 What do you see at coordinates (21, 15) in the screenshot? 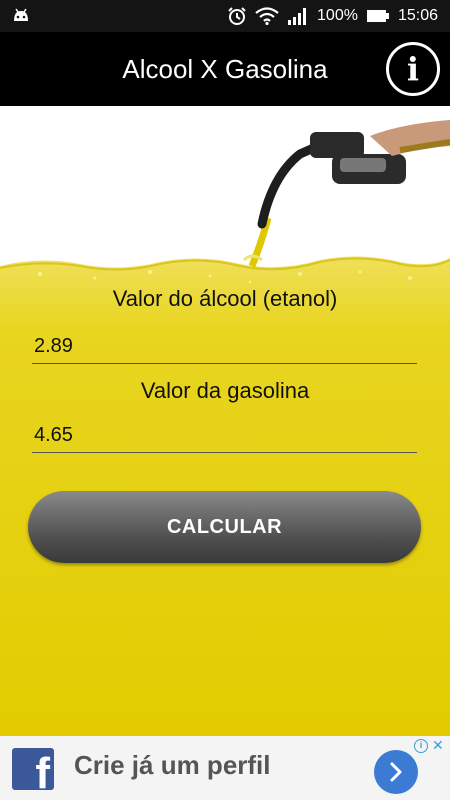
I see `android-icon` at bounding box center [21, 15].